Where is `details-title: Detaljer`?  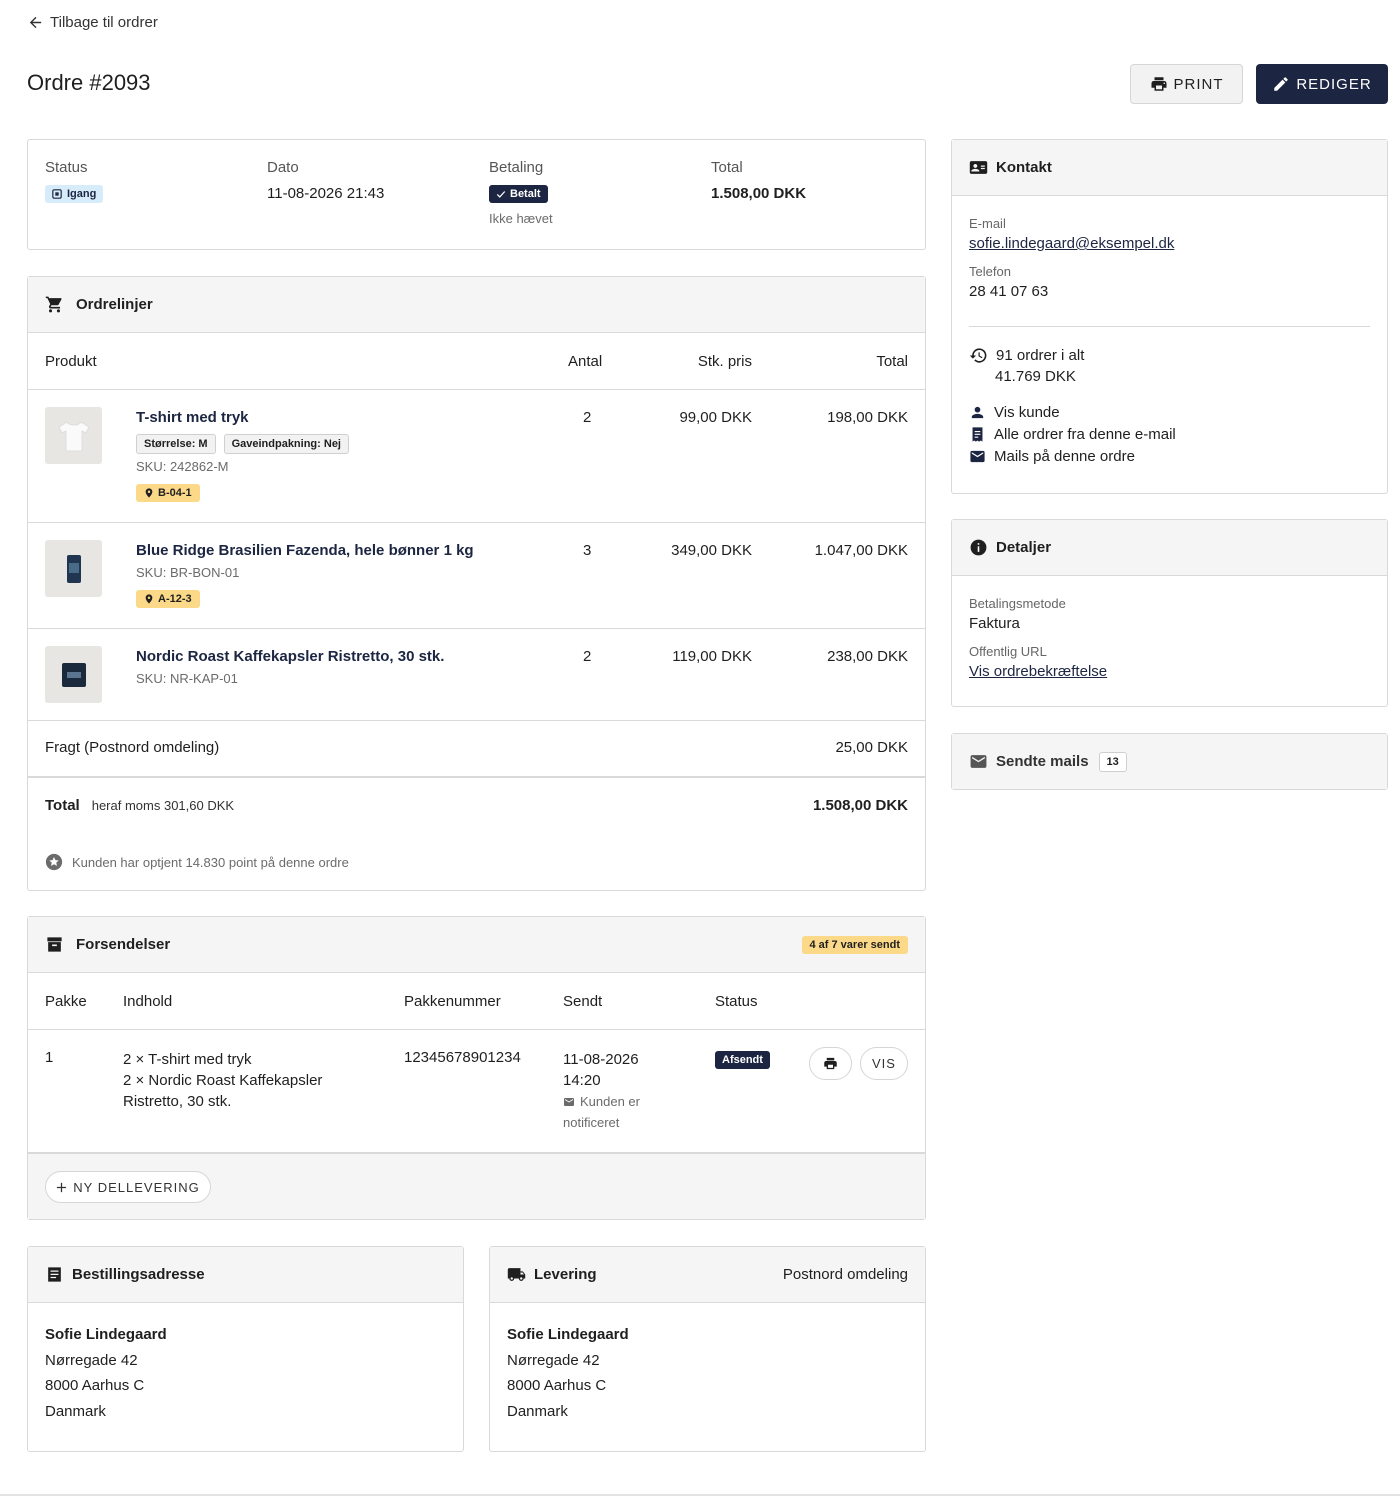 details-title: Detaljer is located at coordinates (1024, 547).